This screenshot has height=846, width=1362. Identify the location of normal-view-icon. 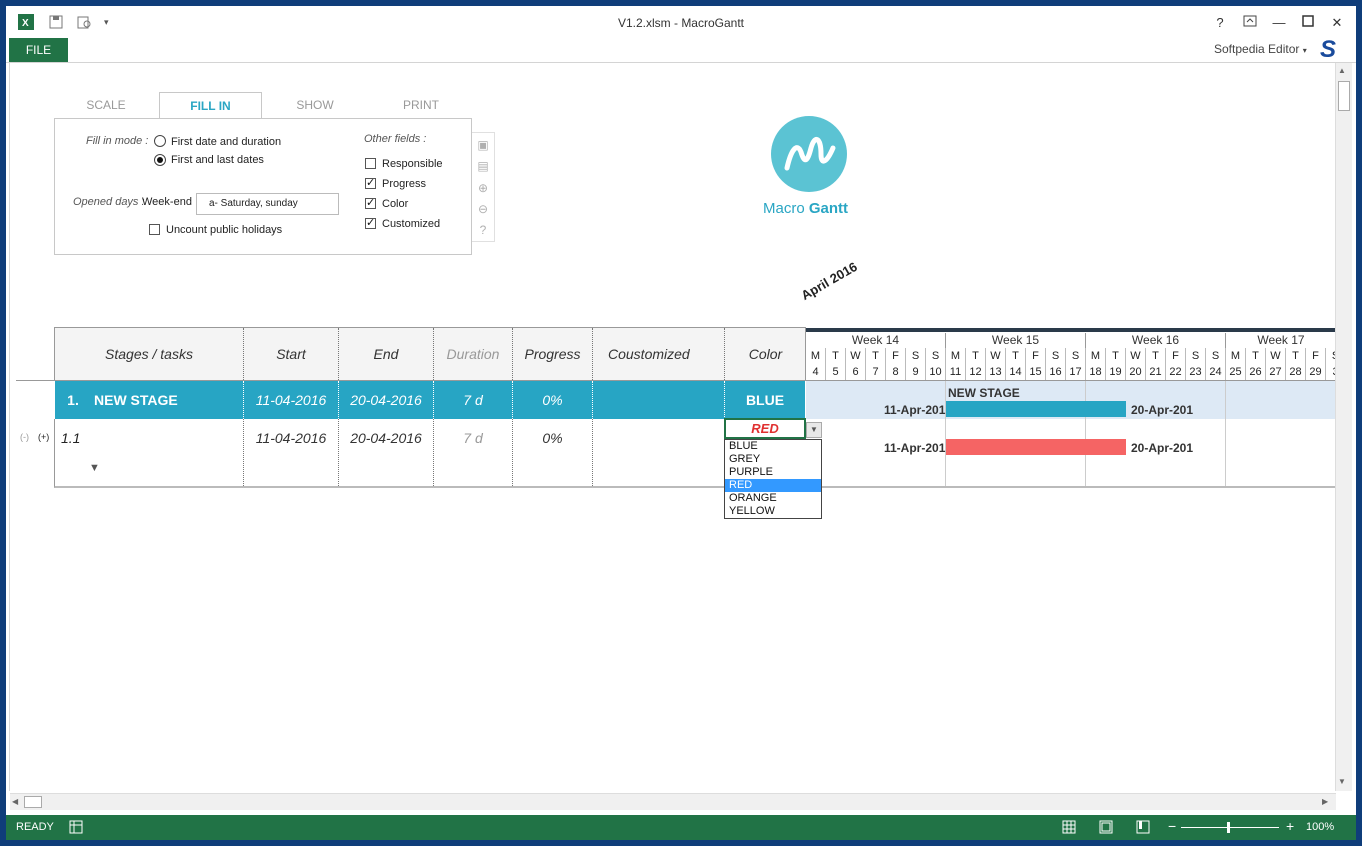
(1069, 828).